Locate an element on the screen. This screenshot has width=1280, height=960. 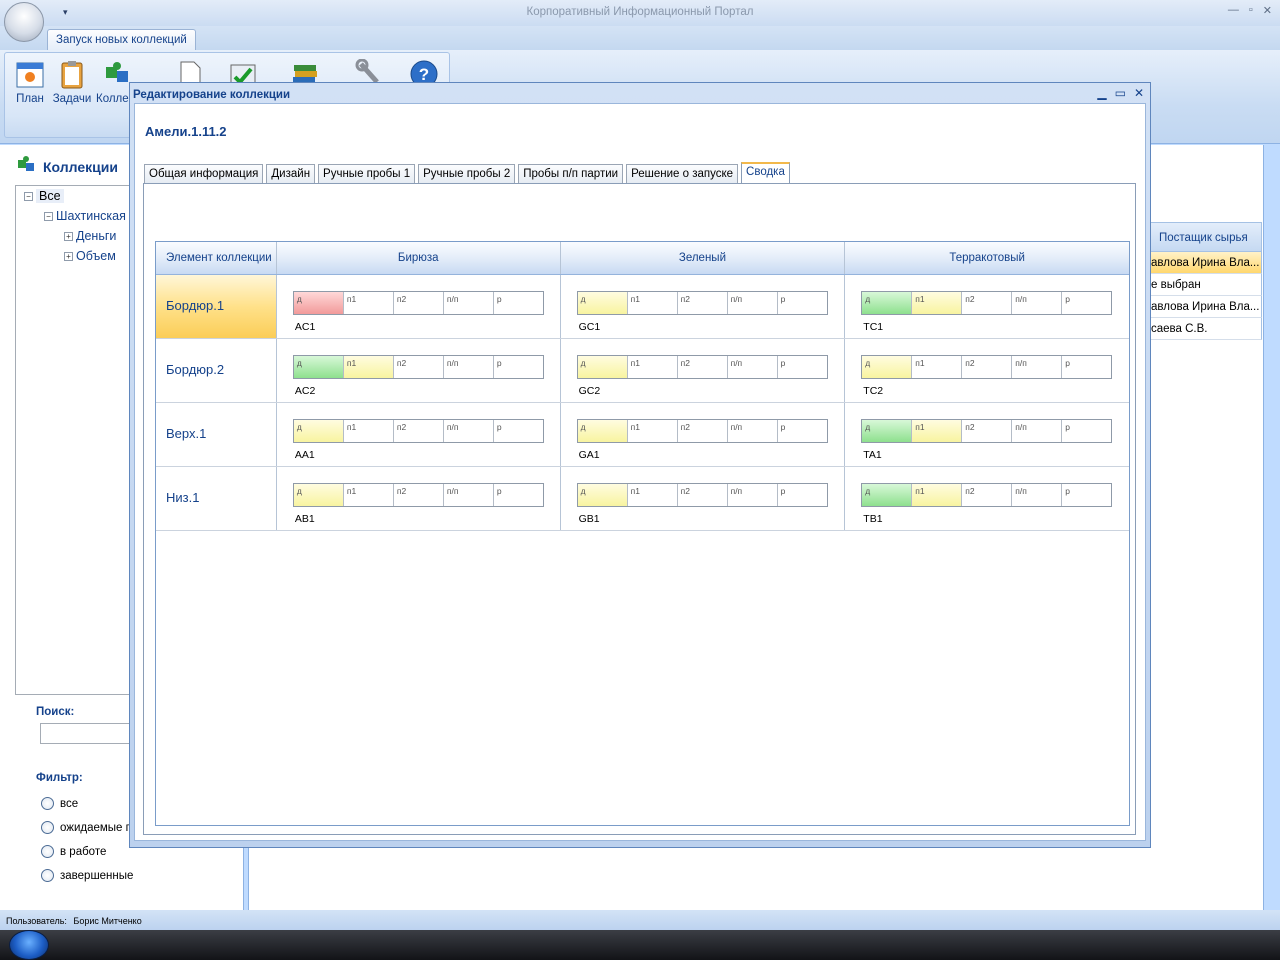
start-button is located at coordinates (29, 945).